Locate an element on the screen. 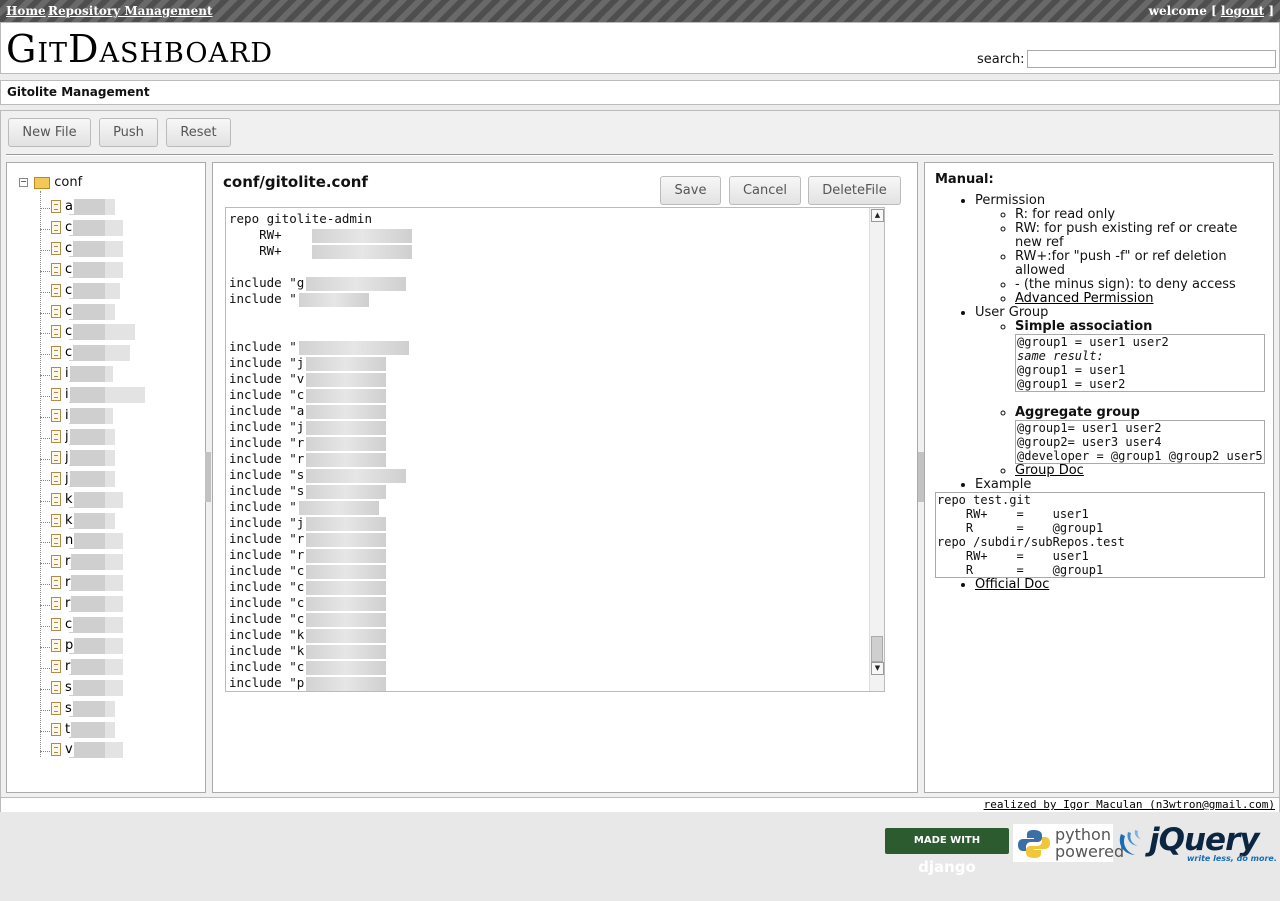 This screenshot has height=901, width=1280. tree-file-label: t is located at coordinates (90, 729).